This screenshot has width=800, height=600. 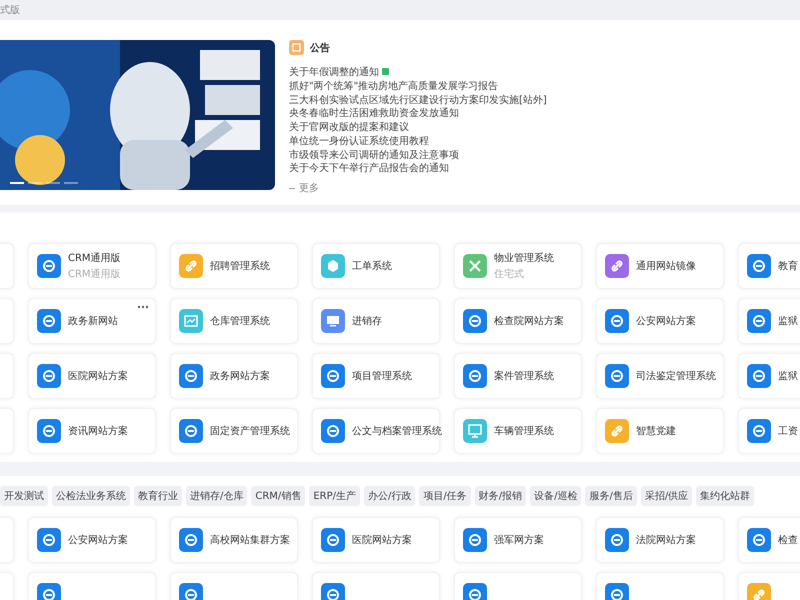 What do you see at coordinates (666, 266) in the screenshot?
I see `app-name: 通用网站镜像` at bounding box center [666, 266].